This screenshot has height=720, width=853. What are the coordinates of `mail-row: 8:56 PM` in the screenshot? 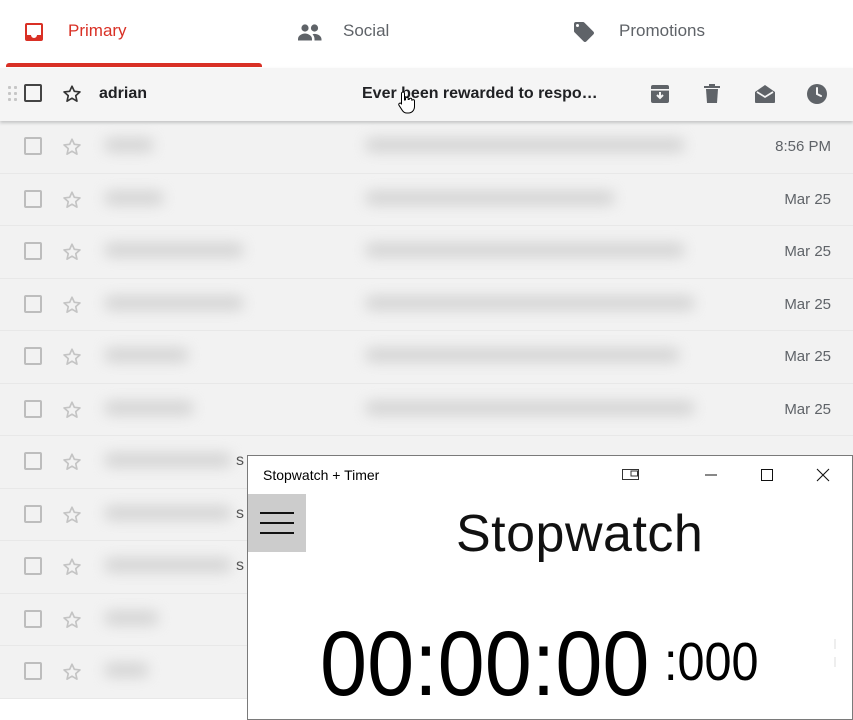 It's located at (426, 147).